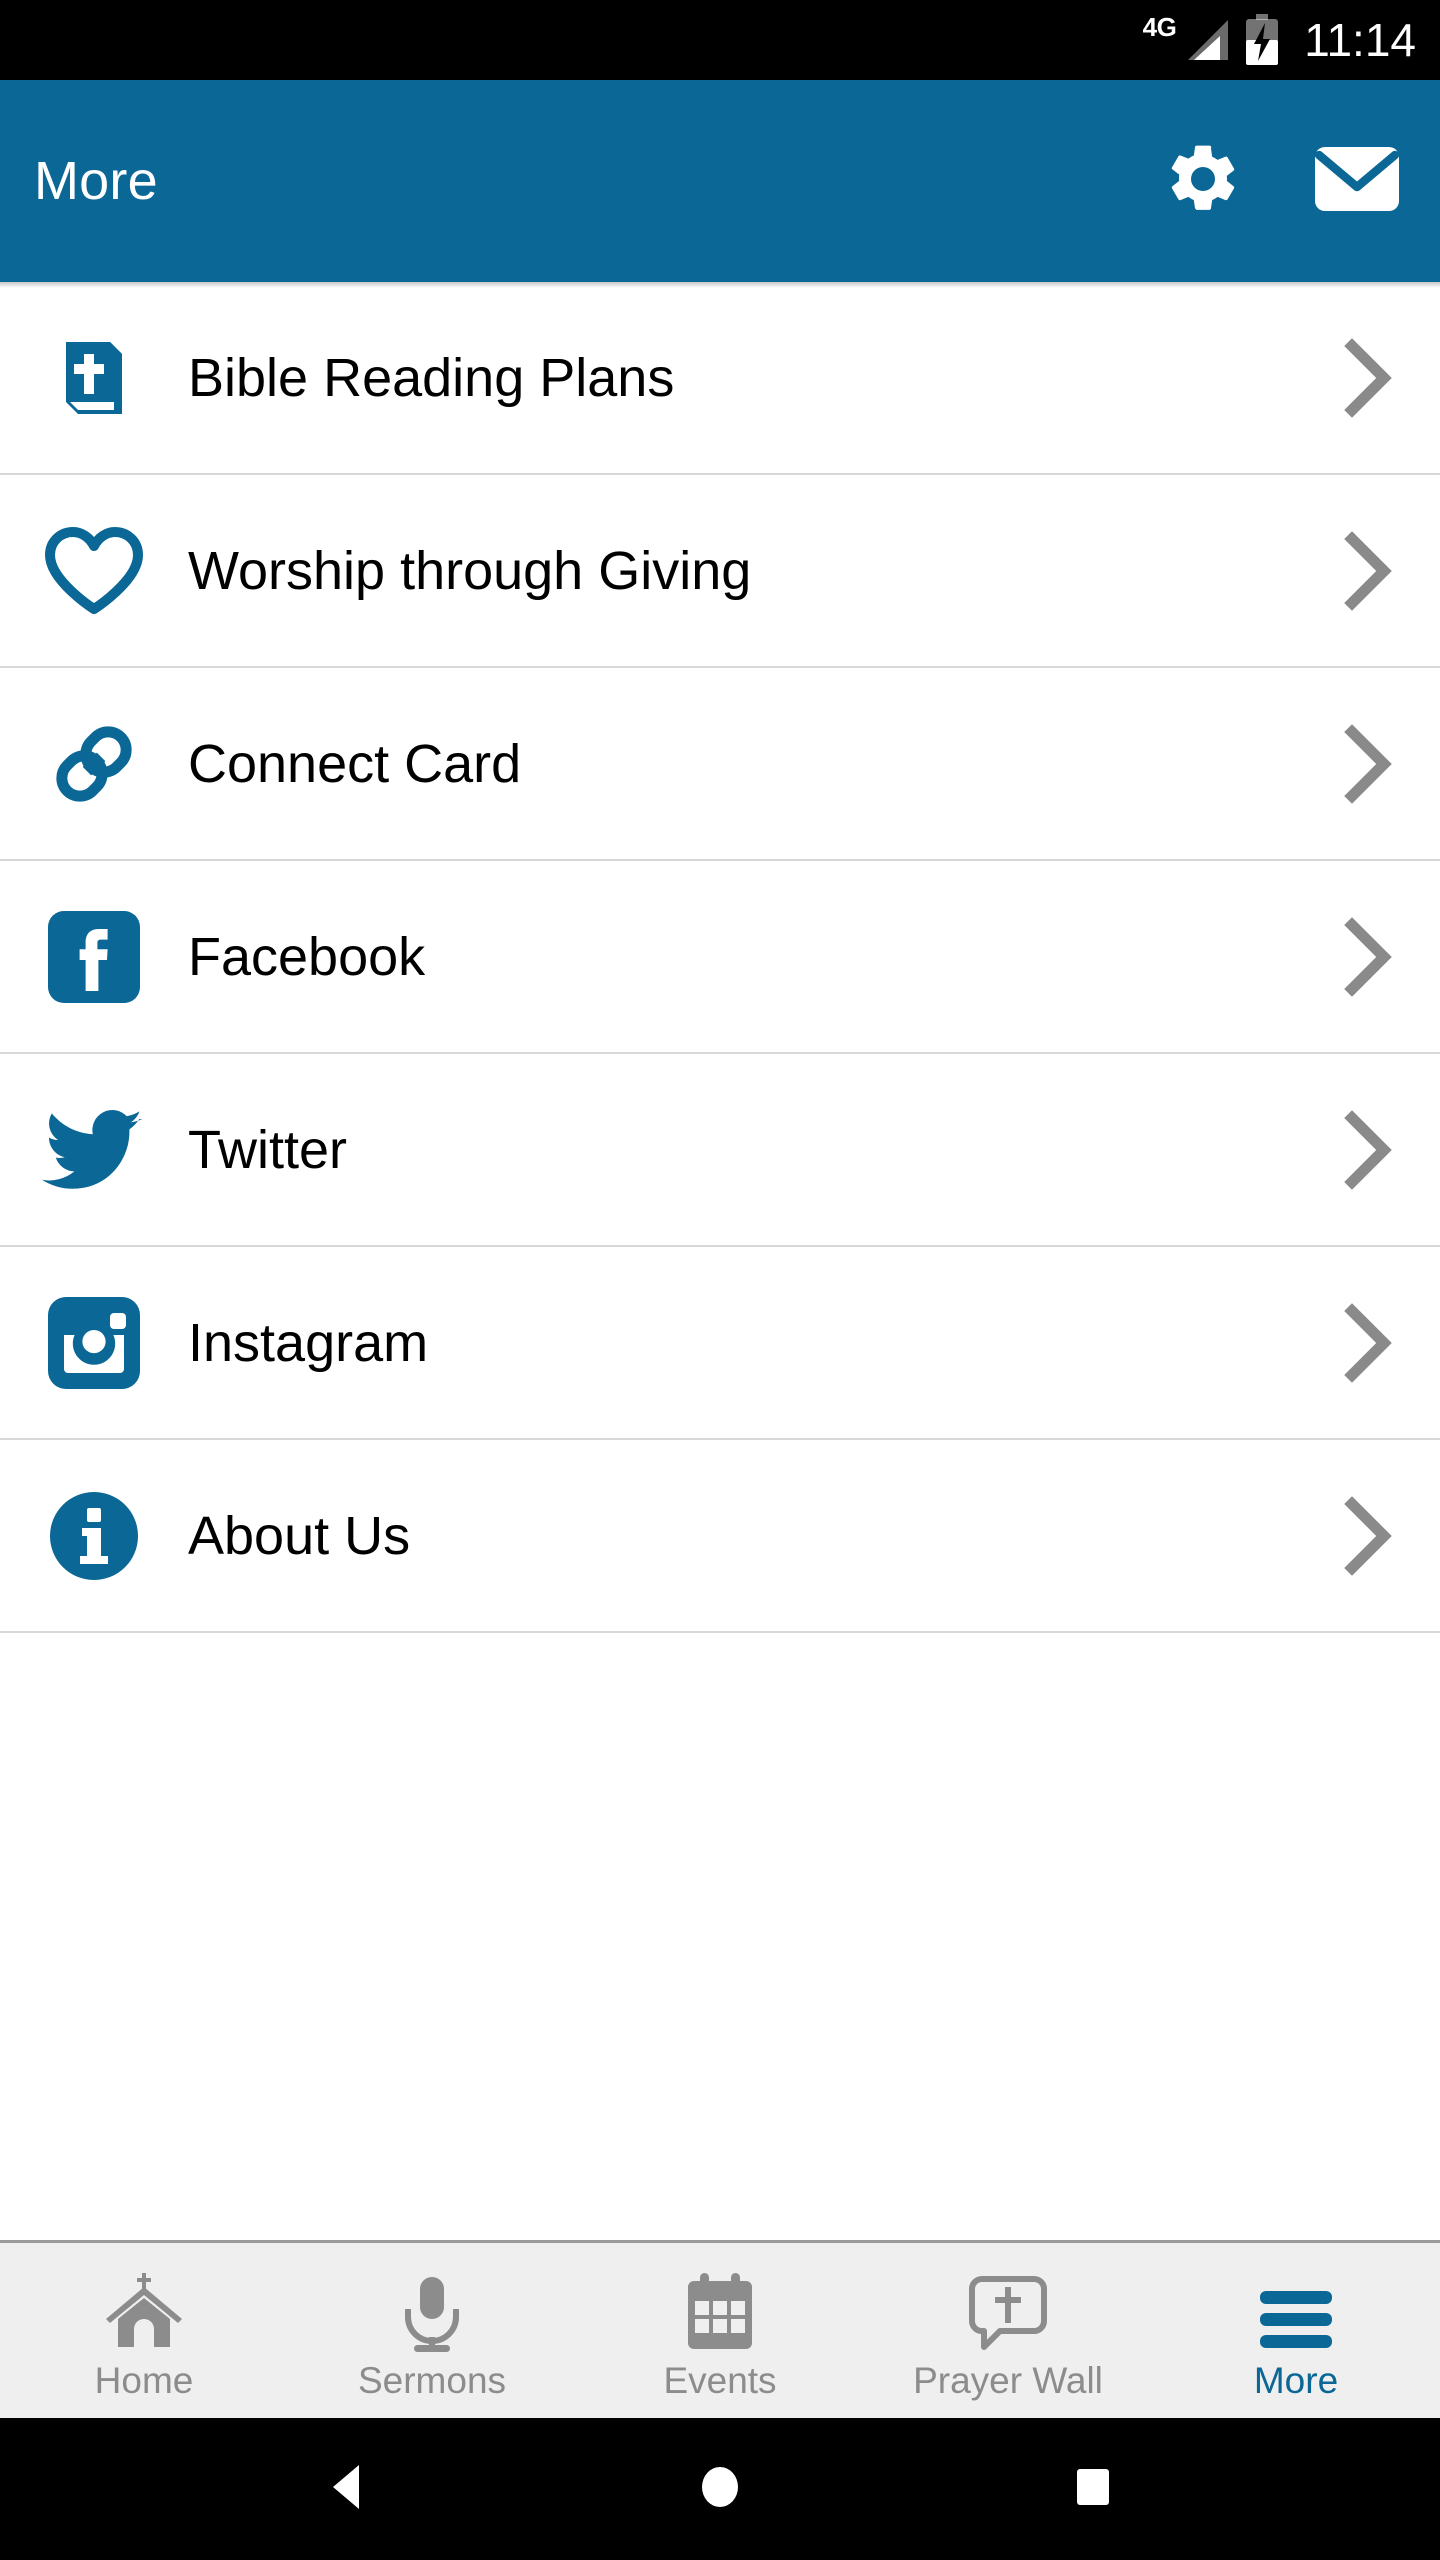  I want to click on network-type-label: 4G, so click(1159, 27).